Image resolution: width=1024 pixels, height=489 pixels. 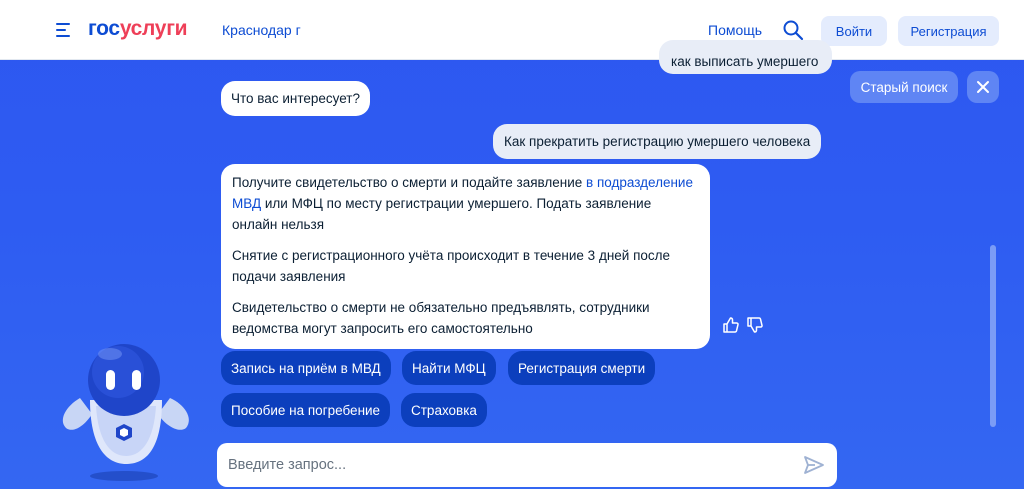 What do you see at coordinates (731, 325) in the screenshot?
I see `thumbs-up-icon` at bounding box center [731, 325].